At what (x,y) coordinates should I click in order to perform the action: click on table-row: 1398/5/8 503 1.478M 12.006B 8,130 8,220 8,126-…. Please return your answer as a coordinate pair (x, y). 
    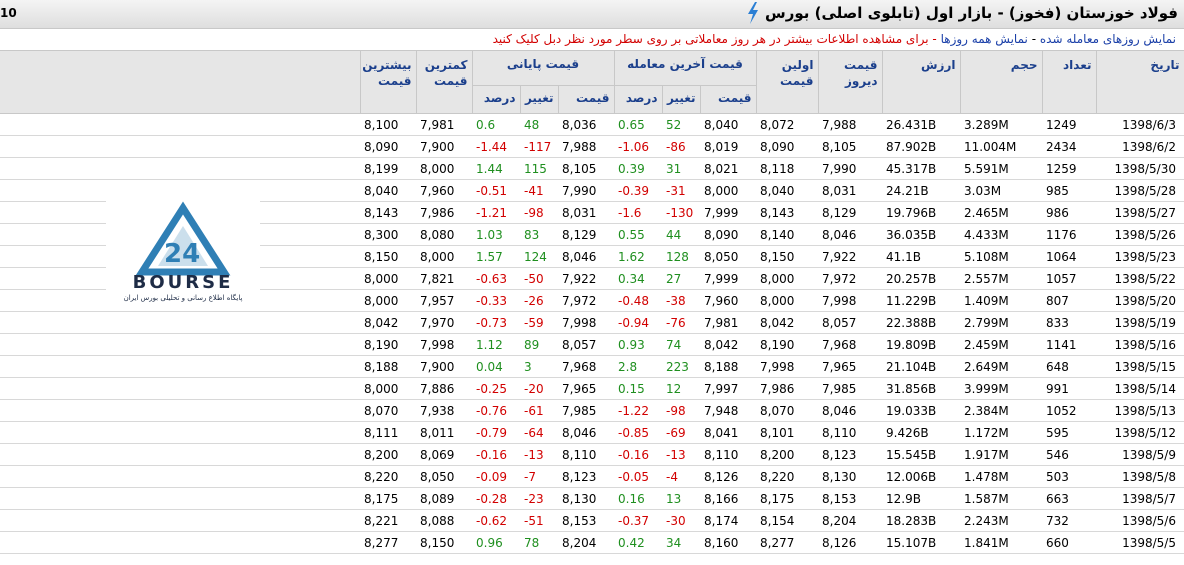
    Looking at the image, I should click on (592, 476).